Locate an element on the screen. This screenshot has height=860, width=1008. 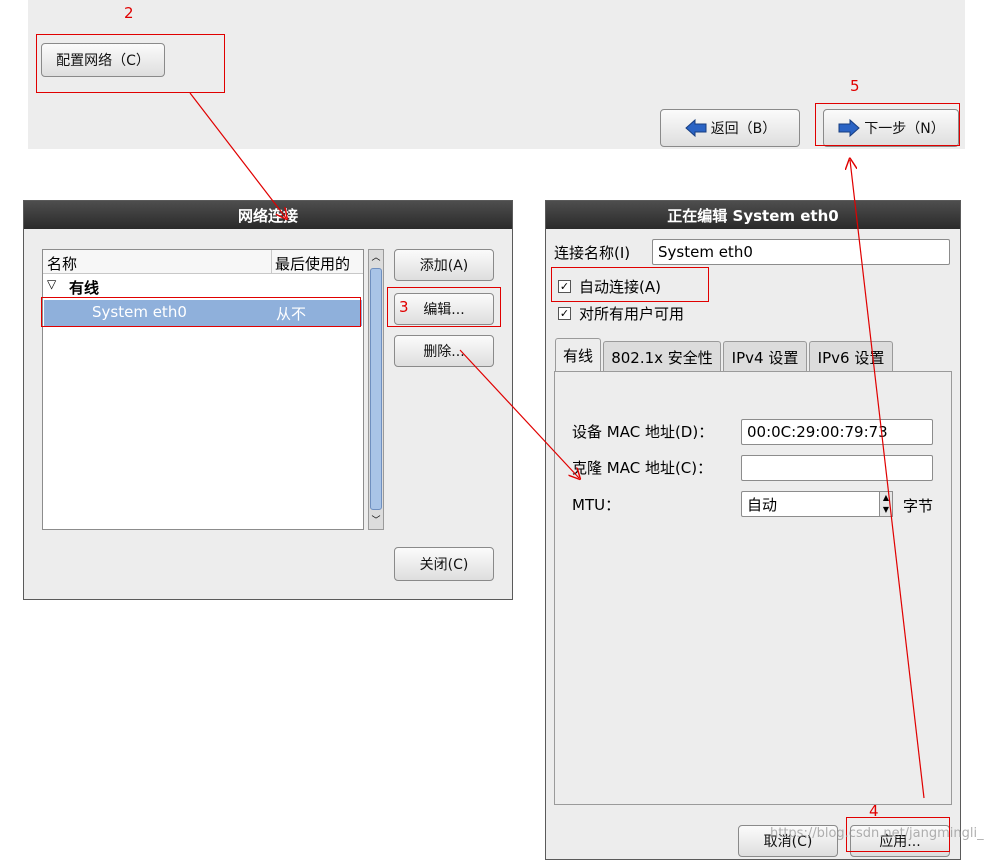
tab-ipv6-settings: IPv6 设置 is located at coordinates (851, 356).